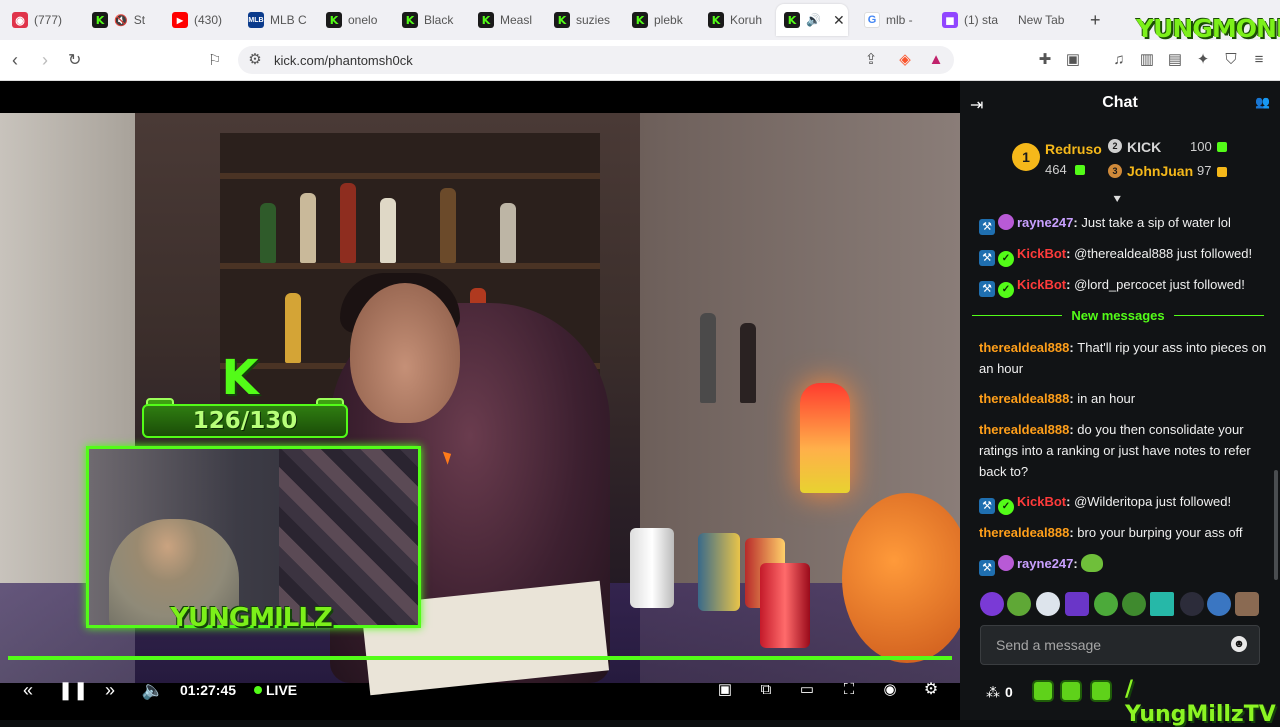  I want to click on tab-active: K 🔊 ✕, so click(812, 20).